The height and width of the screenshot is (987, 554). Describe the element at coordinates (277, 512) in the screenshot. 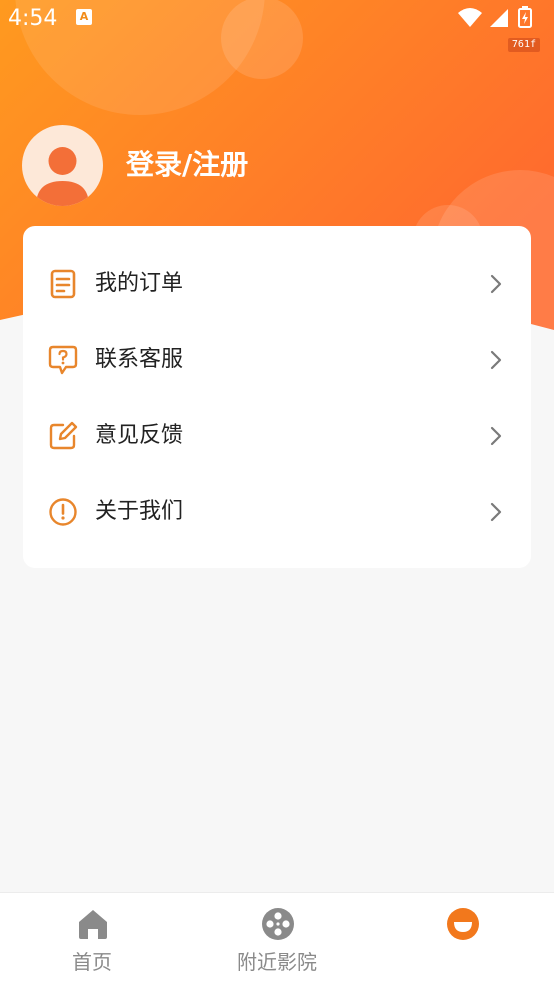

I see `menu-item-about: 关于我们` at that location.